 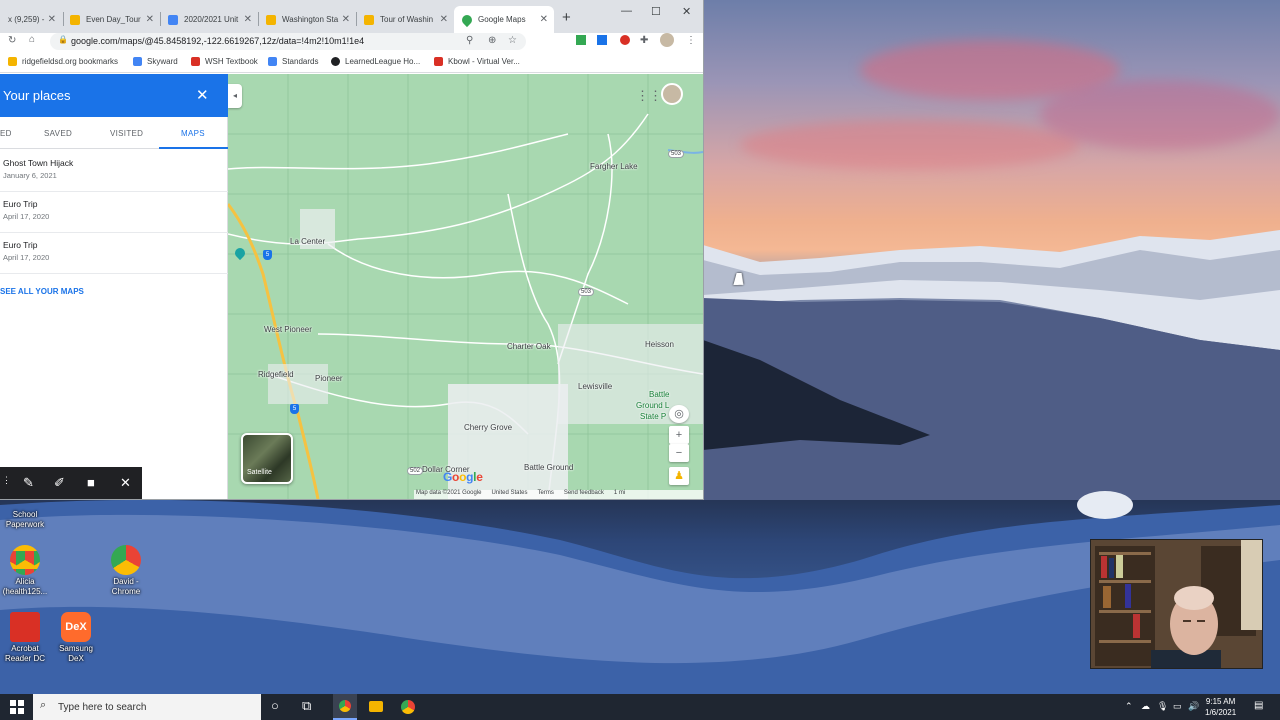 What do you see at coordinates (1177, 706) in the screenshot?
I see `network-icon: ▭` at bounding box center [1177, 706].